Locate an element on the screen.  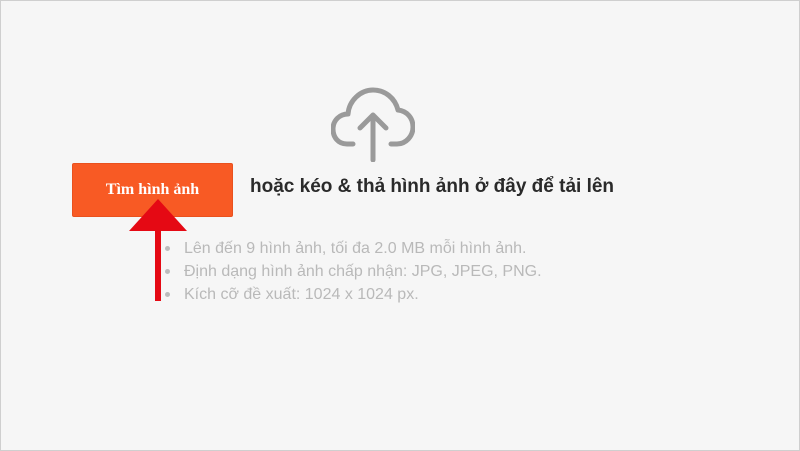
hint-text: Kích cỡ đề xuất: 1024 x 1024 px. is located at coordinates (301, 294).